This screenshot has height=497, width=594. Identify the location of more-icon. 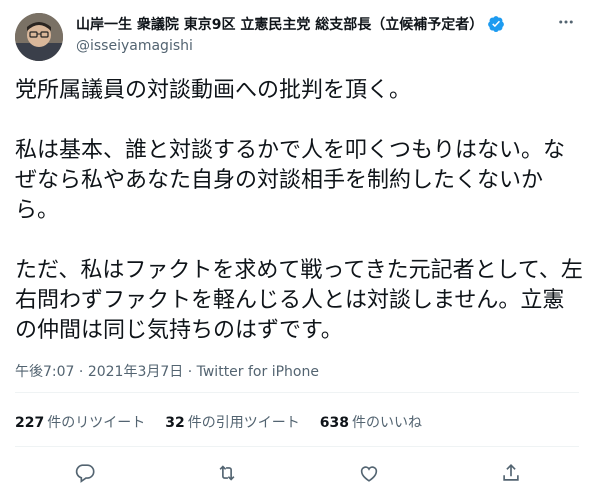
(566, 22).